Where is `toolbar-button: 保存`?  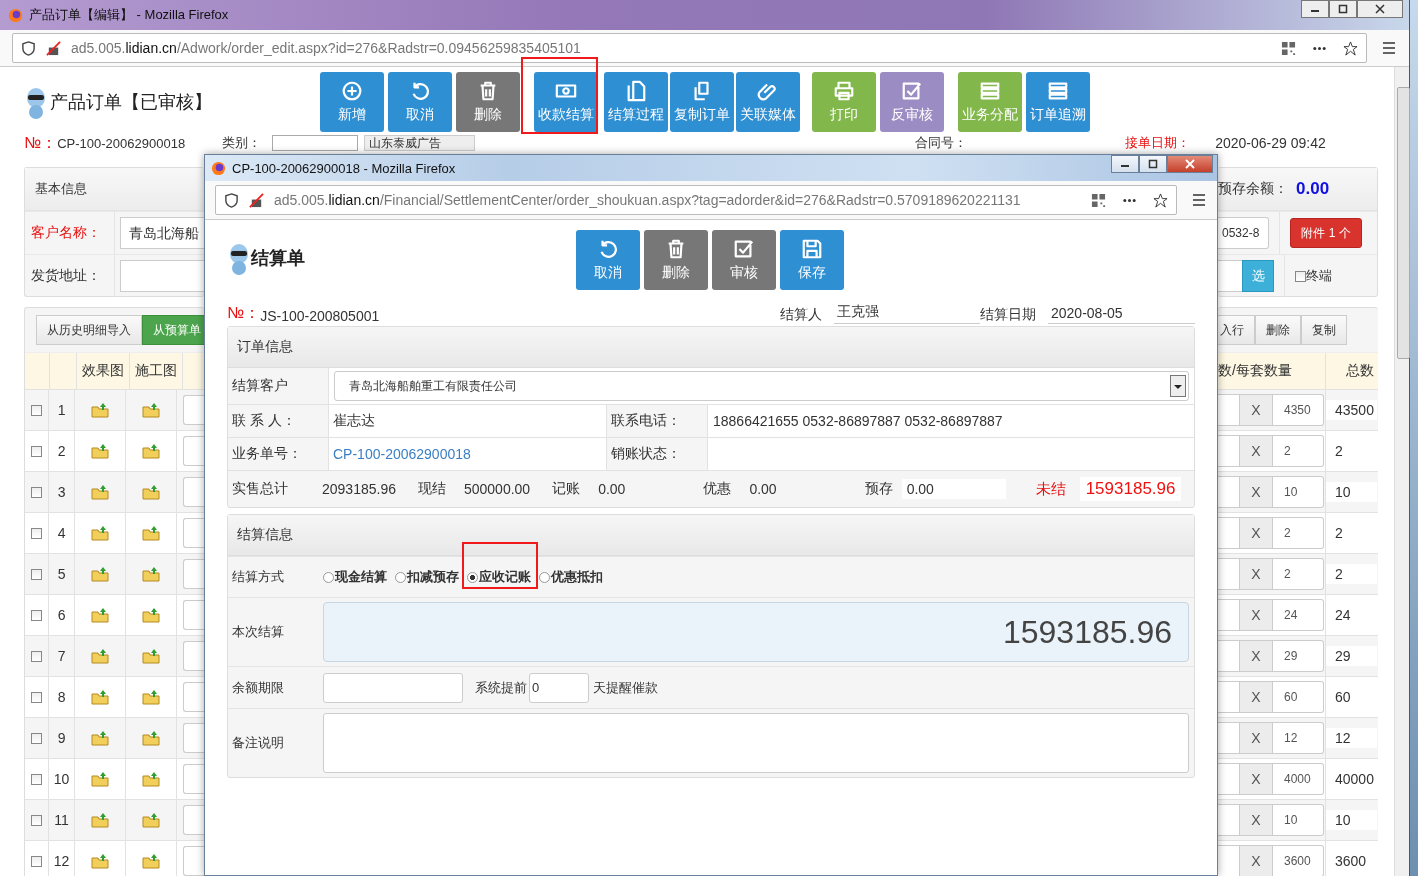 toolbar-button: 保存 is located at coordinates (812, 260).